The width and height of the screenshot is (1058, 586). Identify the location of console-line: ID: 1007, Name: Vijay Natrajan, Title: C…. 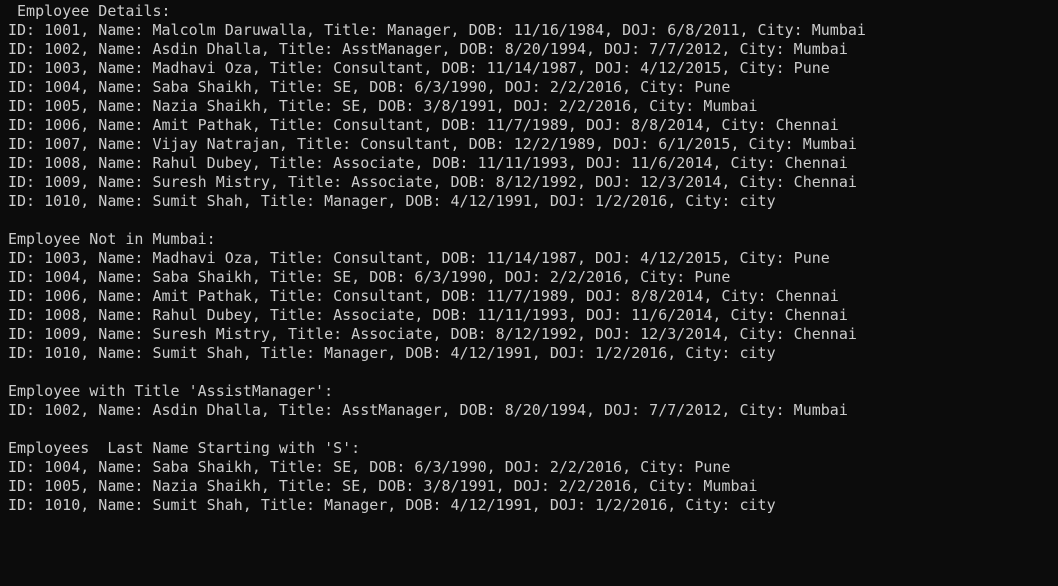
(432, 144).